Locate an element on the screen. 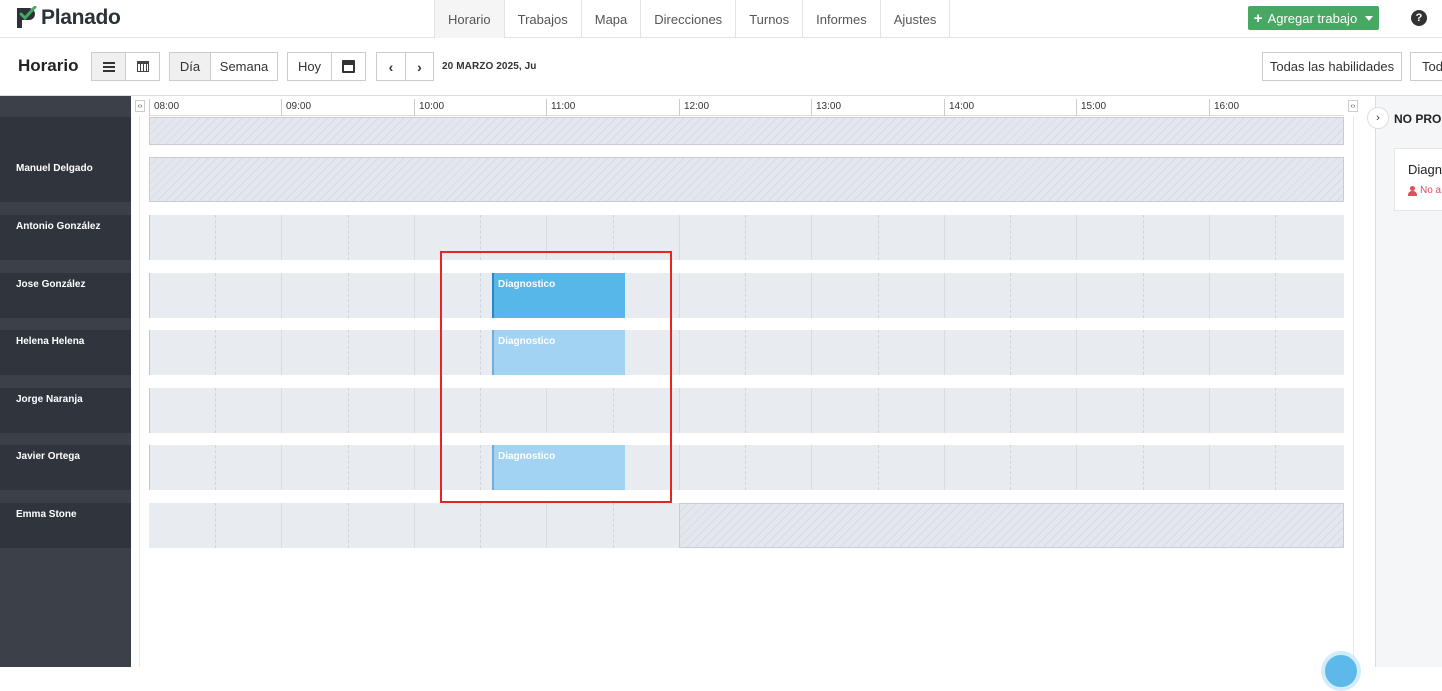 Image resolution: width=1442 pixels, height=691 pixels. hour-label: 14:00 is located at coordinates (962, 106).